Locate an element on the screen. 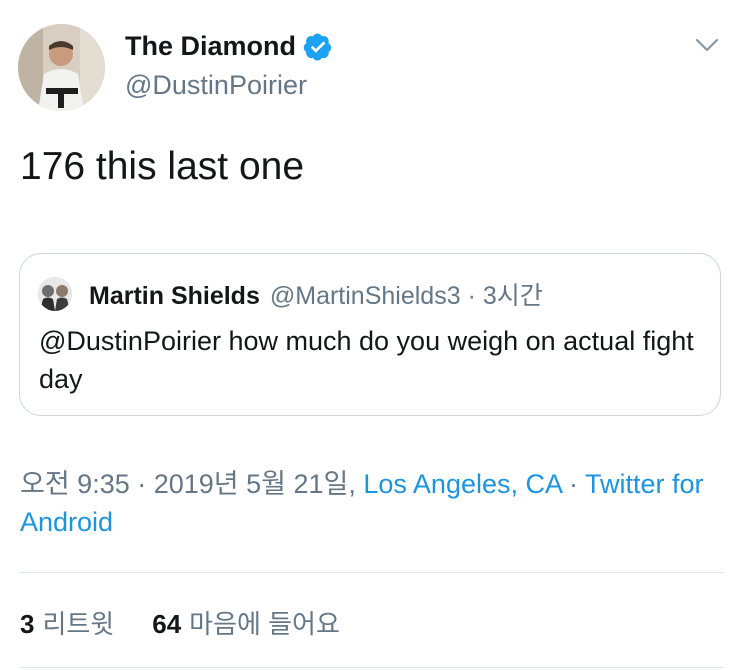 The image size is (743, 670). quoted-tweet-age: 3시간 is located at coordinates (513, 296).